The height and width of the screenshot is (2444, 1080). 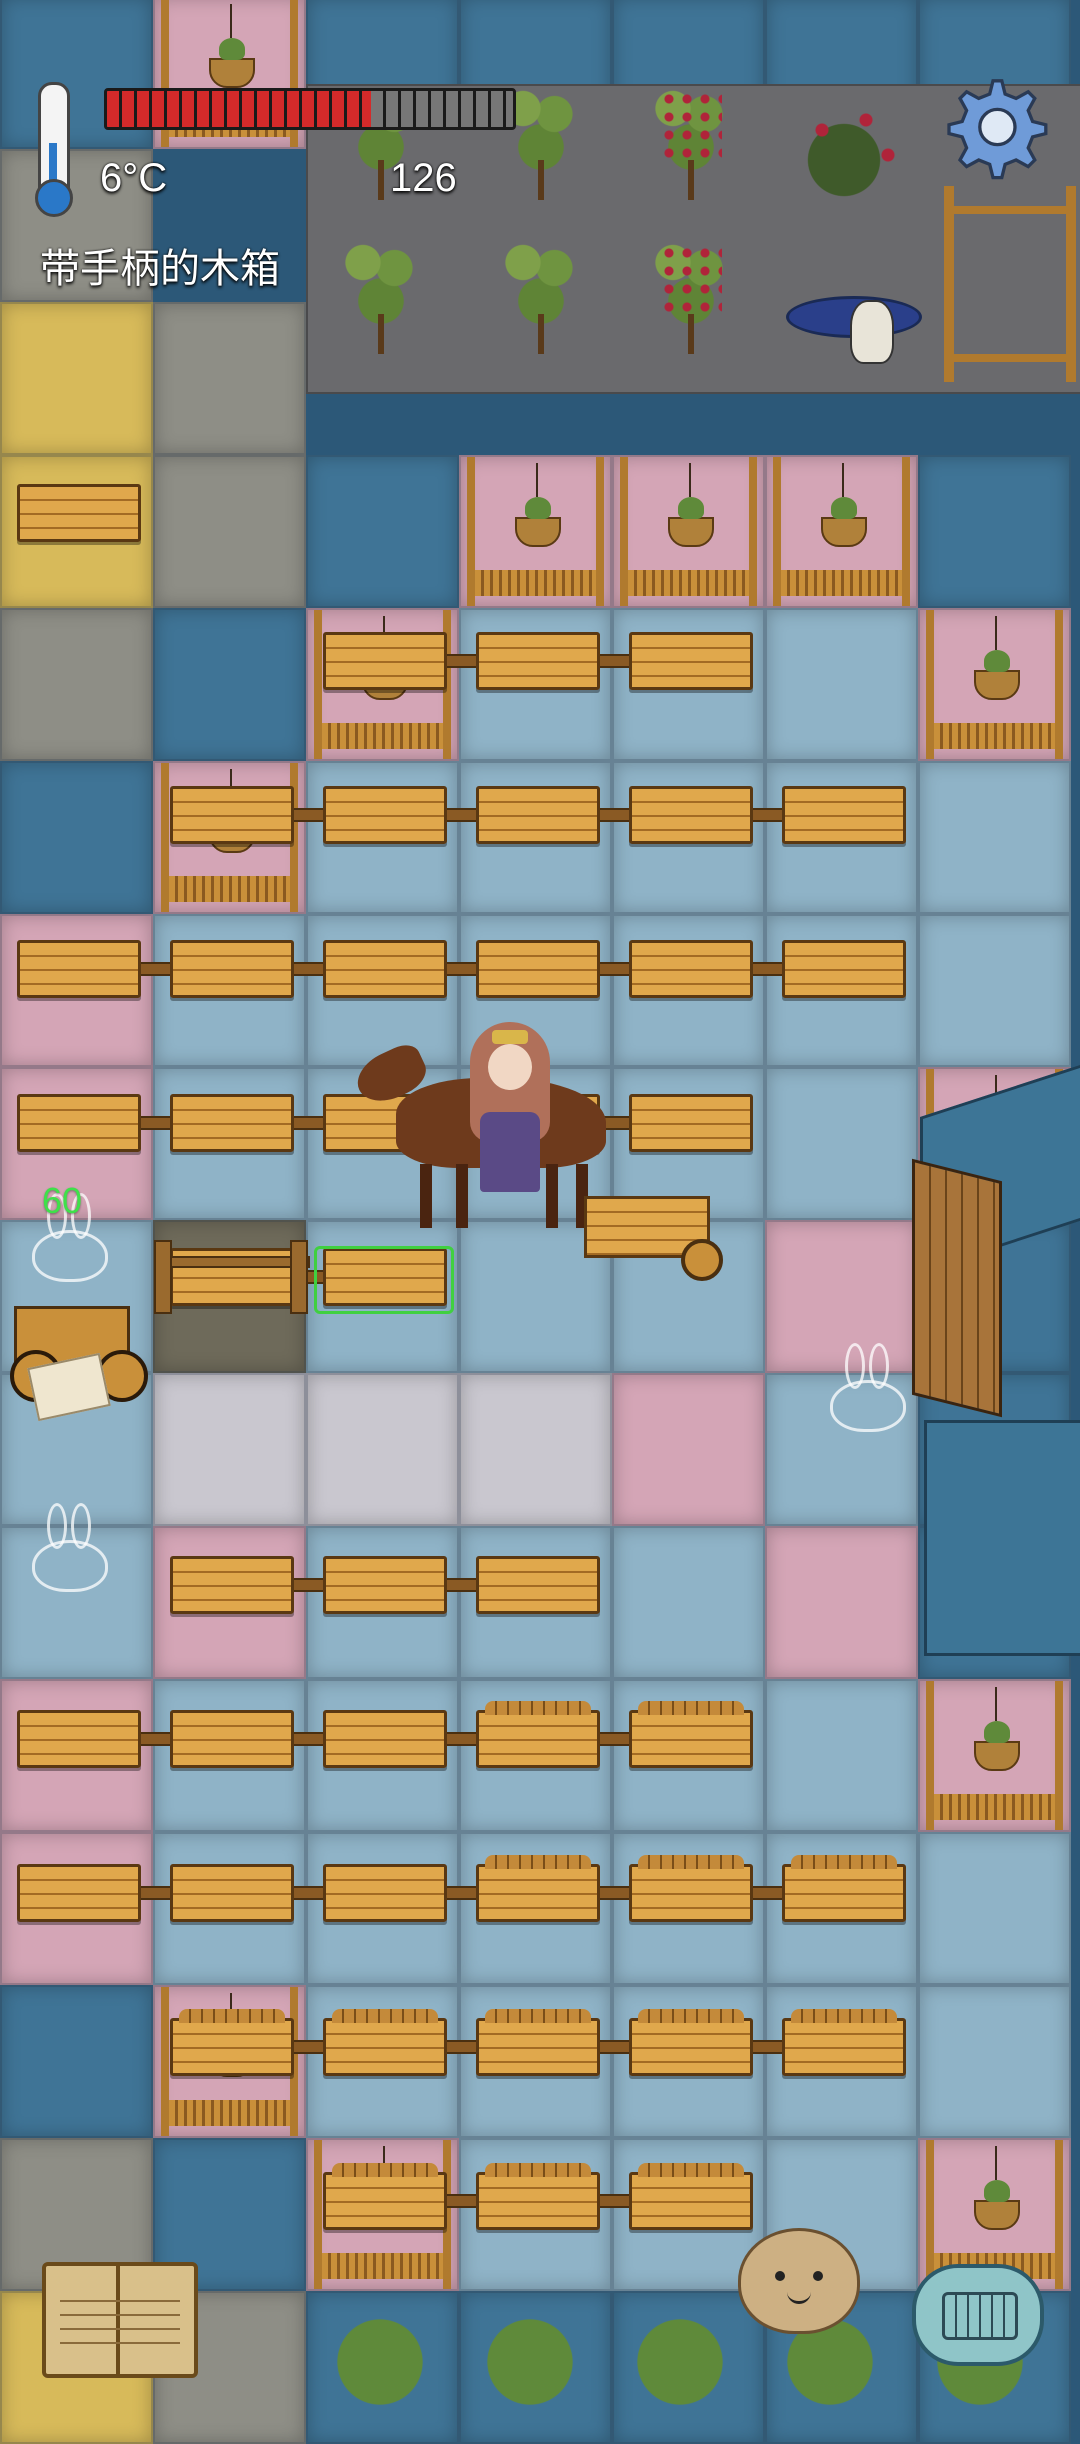 I want to click on floating-number: 60, so click(x=62, y=1200).